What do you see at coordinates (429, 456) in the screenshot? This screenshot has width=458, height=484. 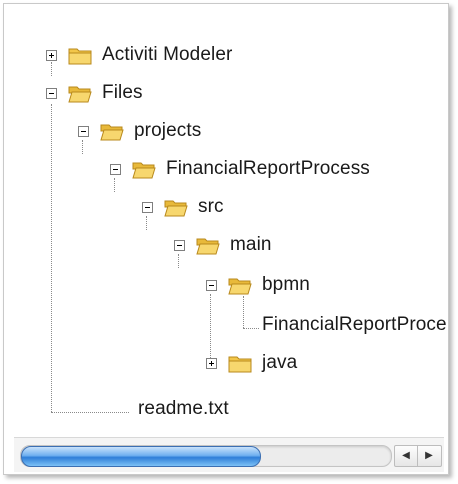 I see `scroll-right-arrow-icon: ▶` at bounding box center [429, 456].